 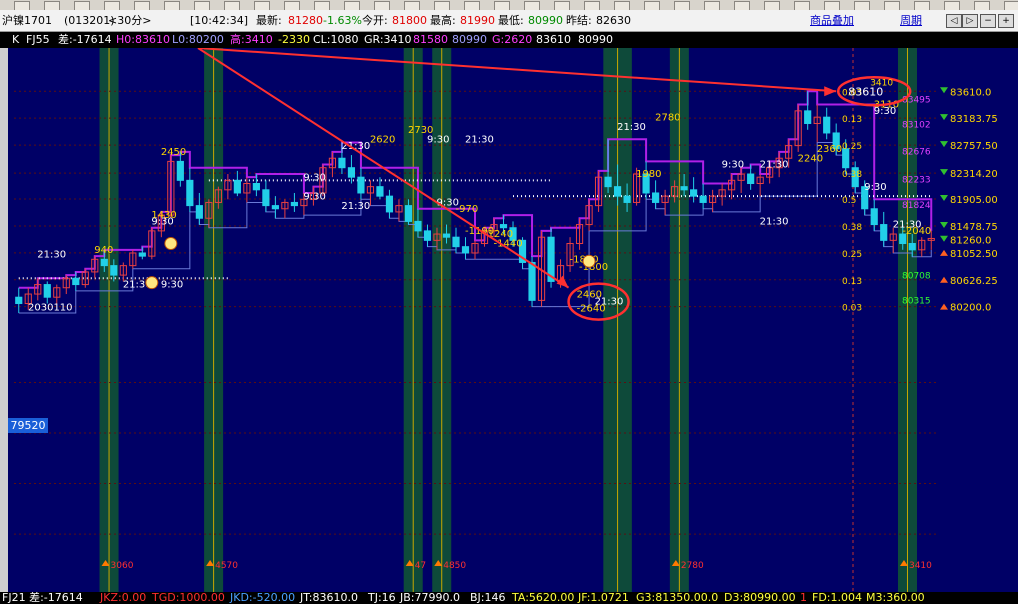 I want to click on indicator-cl: CL:1080, so click(x=336, y=39).